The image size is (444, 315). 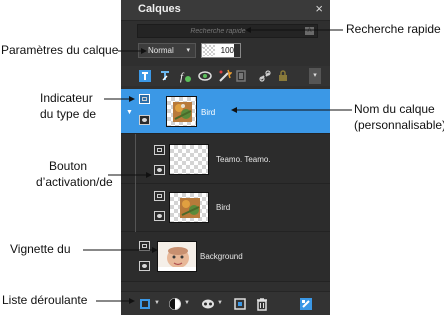 What do you see at coordinates (45, 300) in the screenshot?
I see `callout-dropdown: Liste déroulante` at bounding box center [45, 300].